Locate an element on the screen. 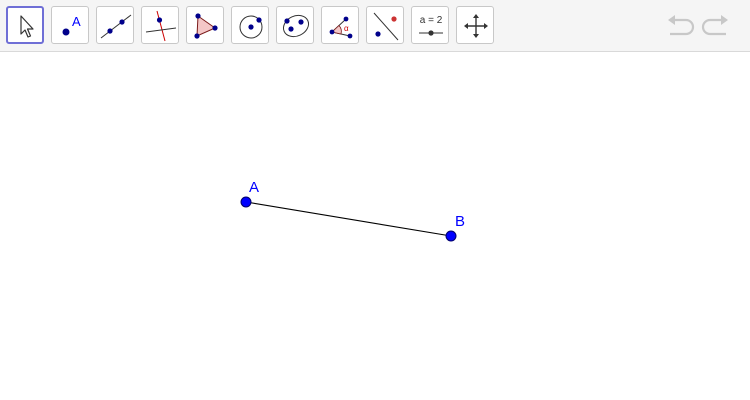 The width and height of the screenshot is (750, 400). circle-tool-button is located at coordinates (250, 25).